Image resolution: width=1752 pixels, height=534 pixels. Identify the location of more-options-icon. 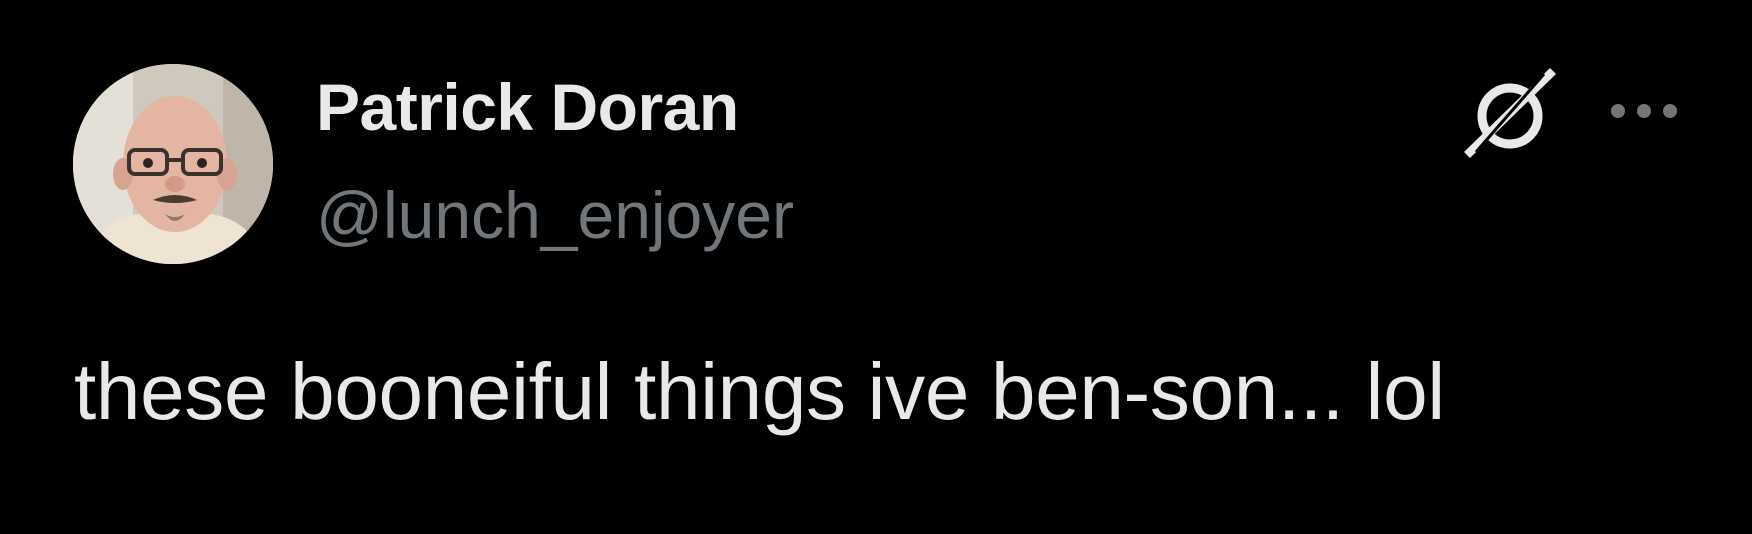
(1644, 111).